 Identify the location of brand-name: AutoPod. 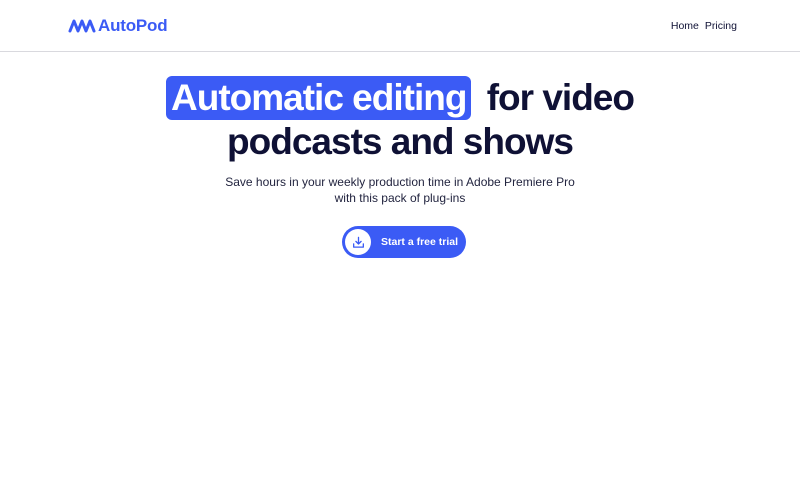
(133, 25).